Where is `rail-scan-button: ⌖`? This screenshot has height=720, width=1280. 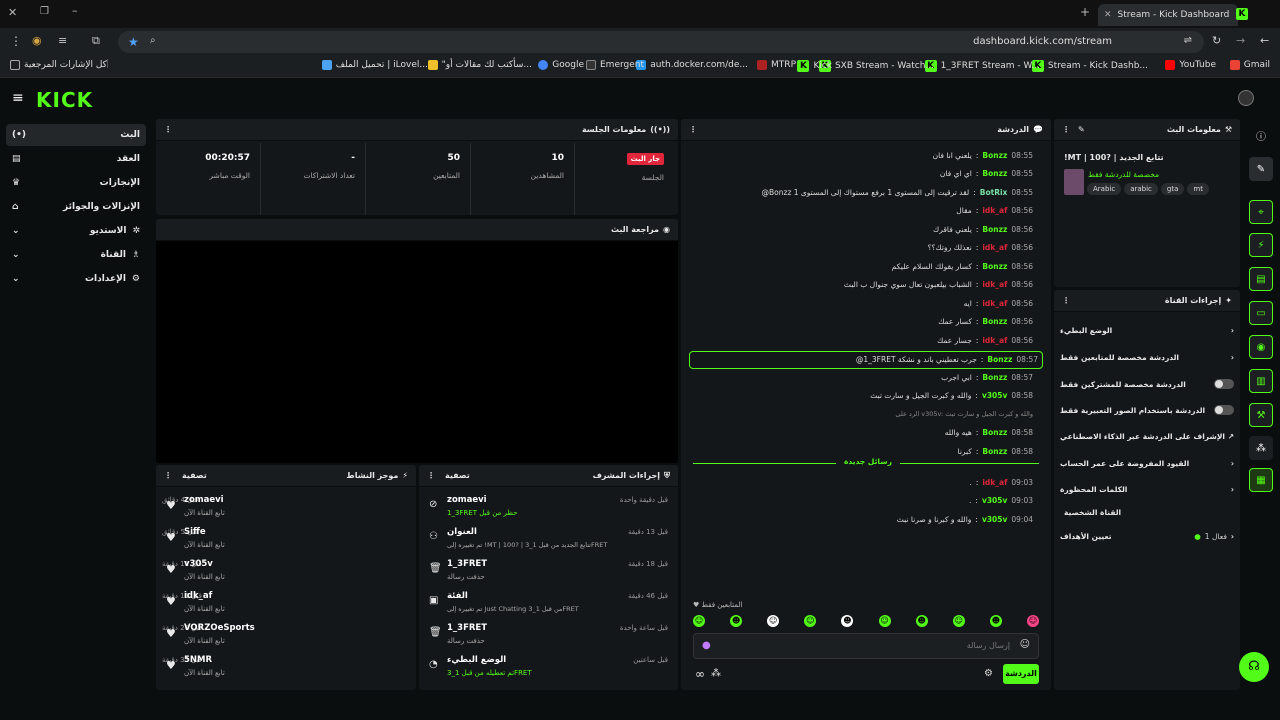
rail-scan-button: ⌖ is located at coordinates (1261, 212).